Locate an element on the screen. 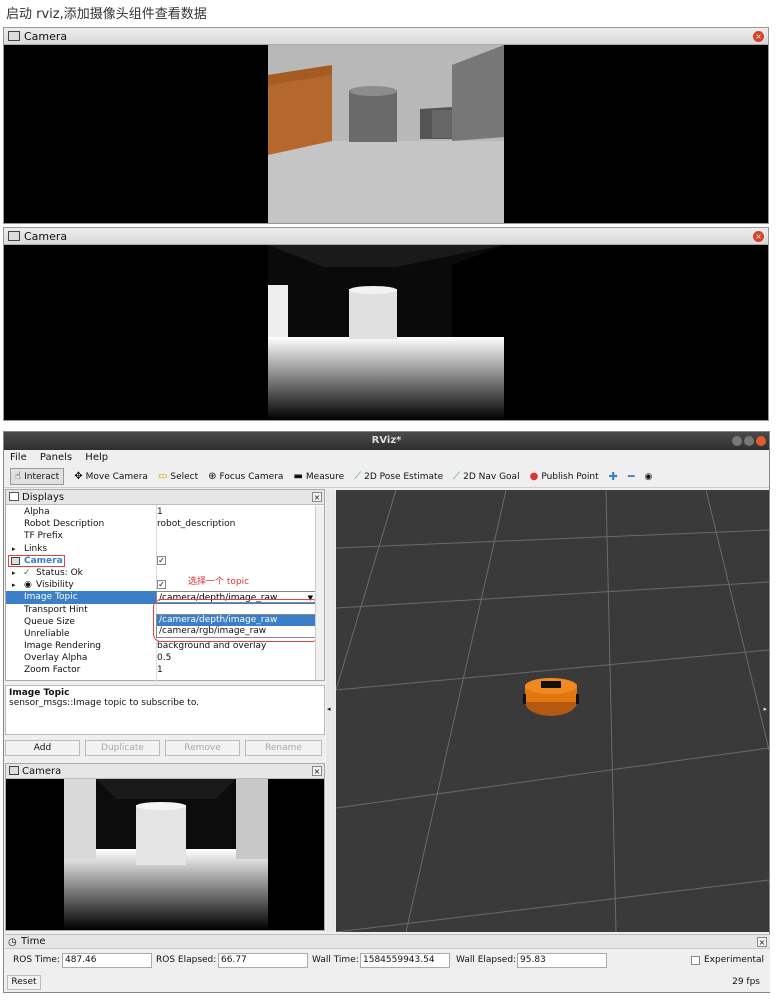 The image size is (780, 1001). monitor-icon is located at coordinates (14, 496).